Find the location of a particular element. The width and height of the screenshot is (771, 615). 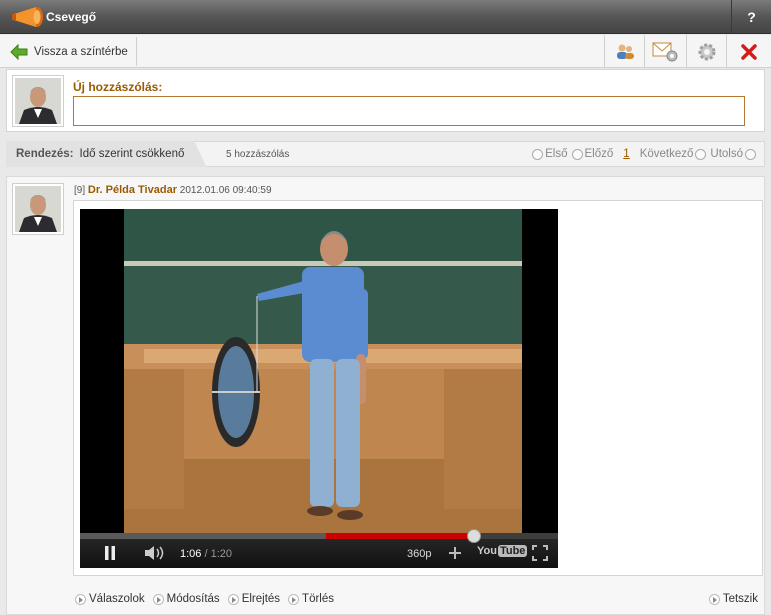

toolbar: Vissza a színtérbe is located at coordinates (385, 51).